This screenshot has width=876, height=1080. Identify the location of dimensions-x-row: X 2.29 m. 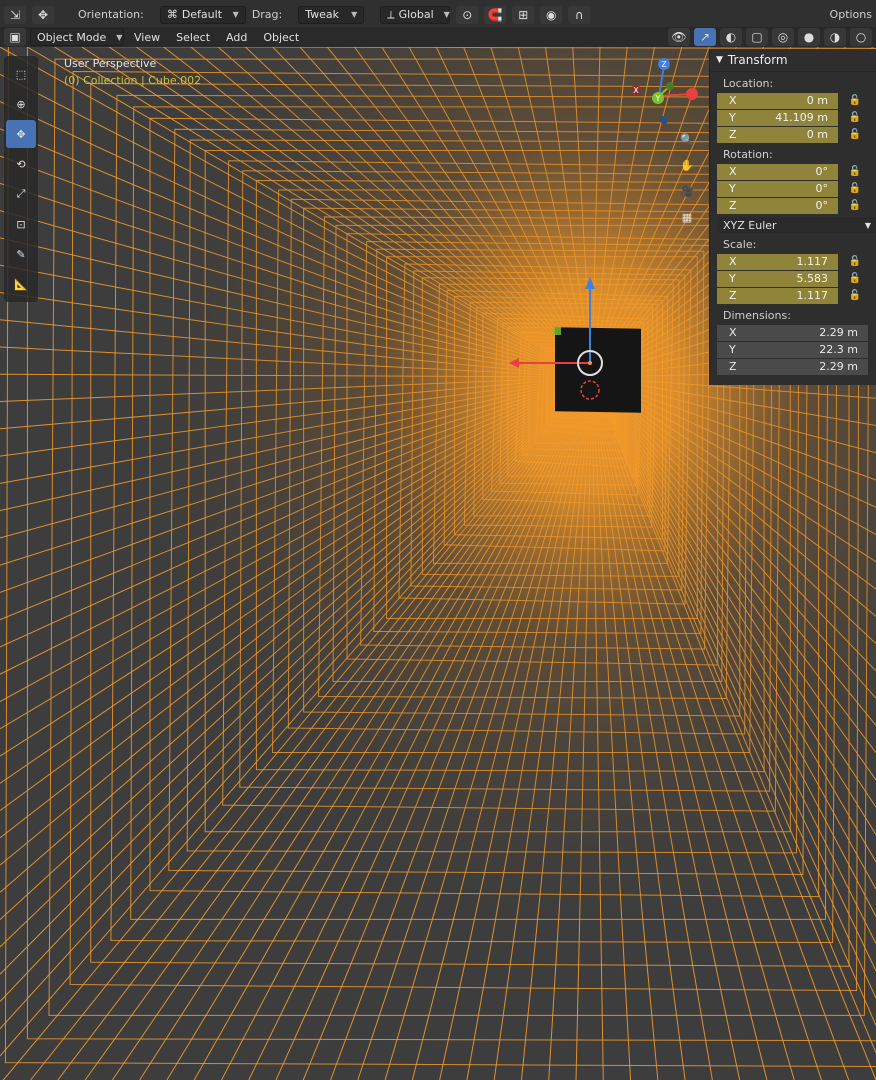
(796, 332).